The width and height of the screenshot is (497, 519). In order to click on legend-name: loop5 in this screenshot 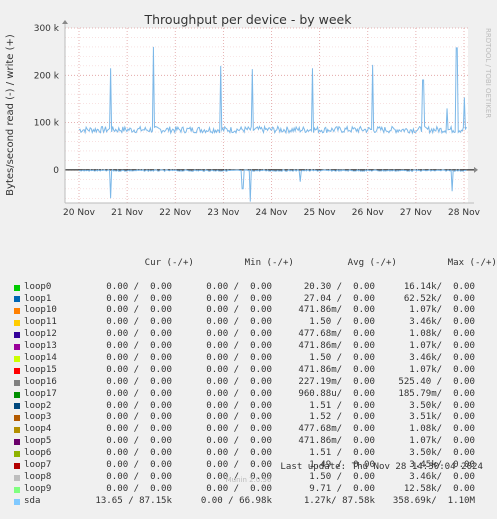, I will do `click(38, 441)`.